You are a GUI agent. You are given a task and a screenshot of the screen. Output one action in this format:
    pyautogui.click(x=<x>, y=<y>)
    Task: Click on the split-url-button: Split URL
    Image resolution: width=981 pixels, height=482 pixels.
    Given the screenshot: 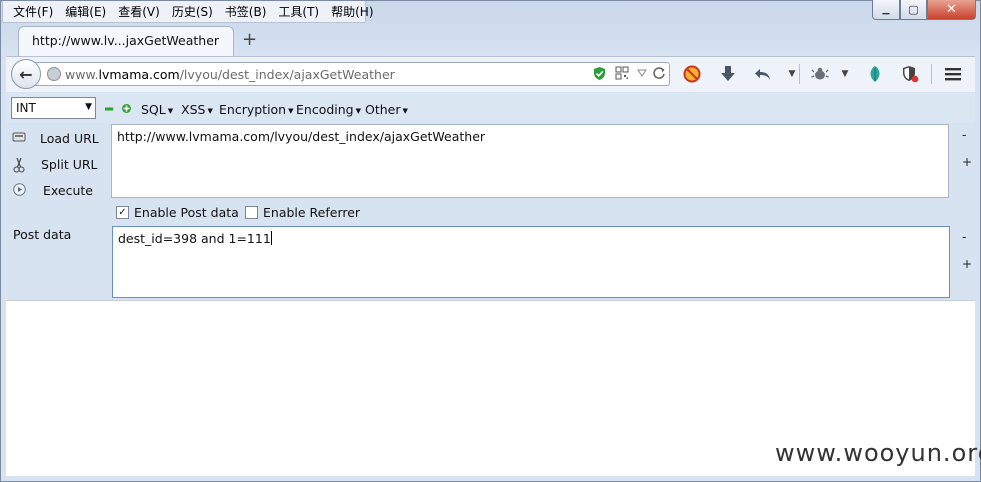 What is the action you would take?
    pyautogui.click(x=58, y=164)
    